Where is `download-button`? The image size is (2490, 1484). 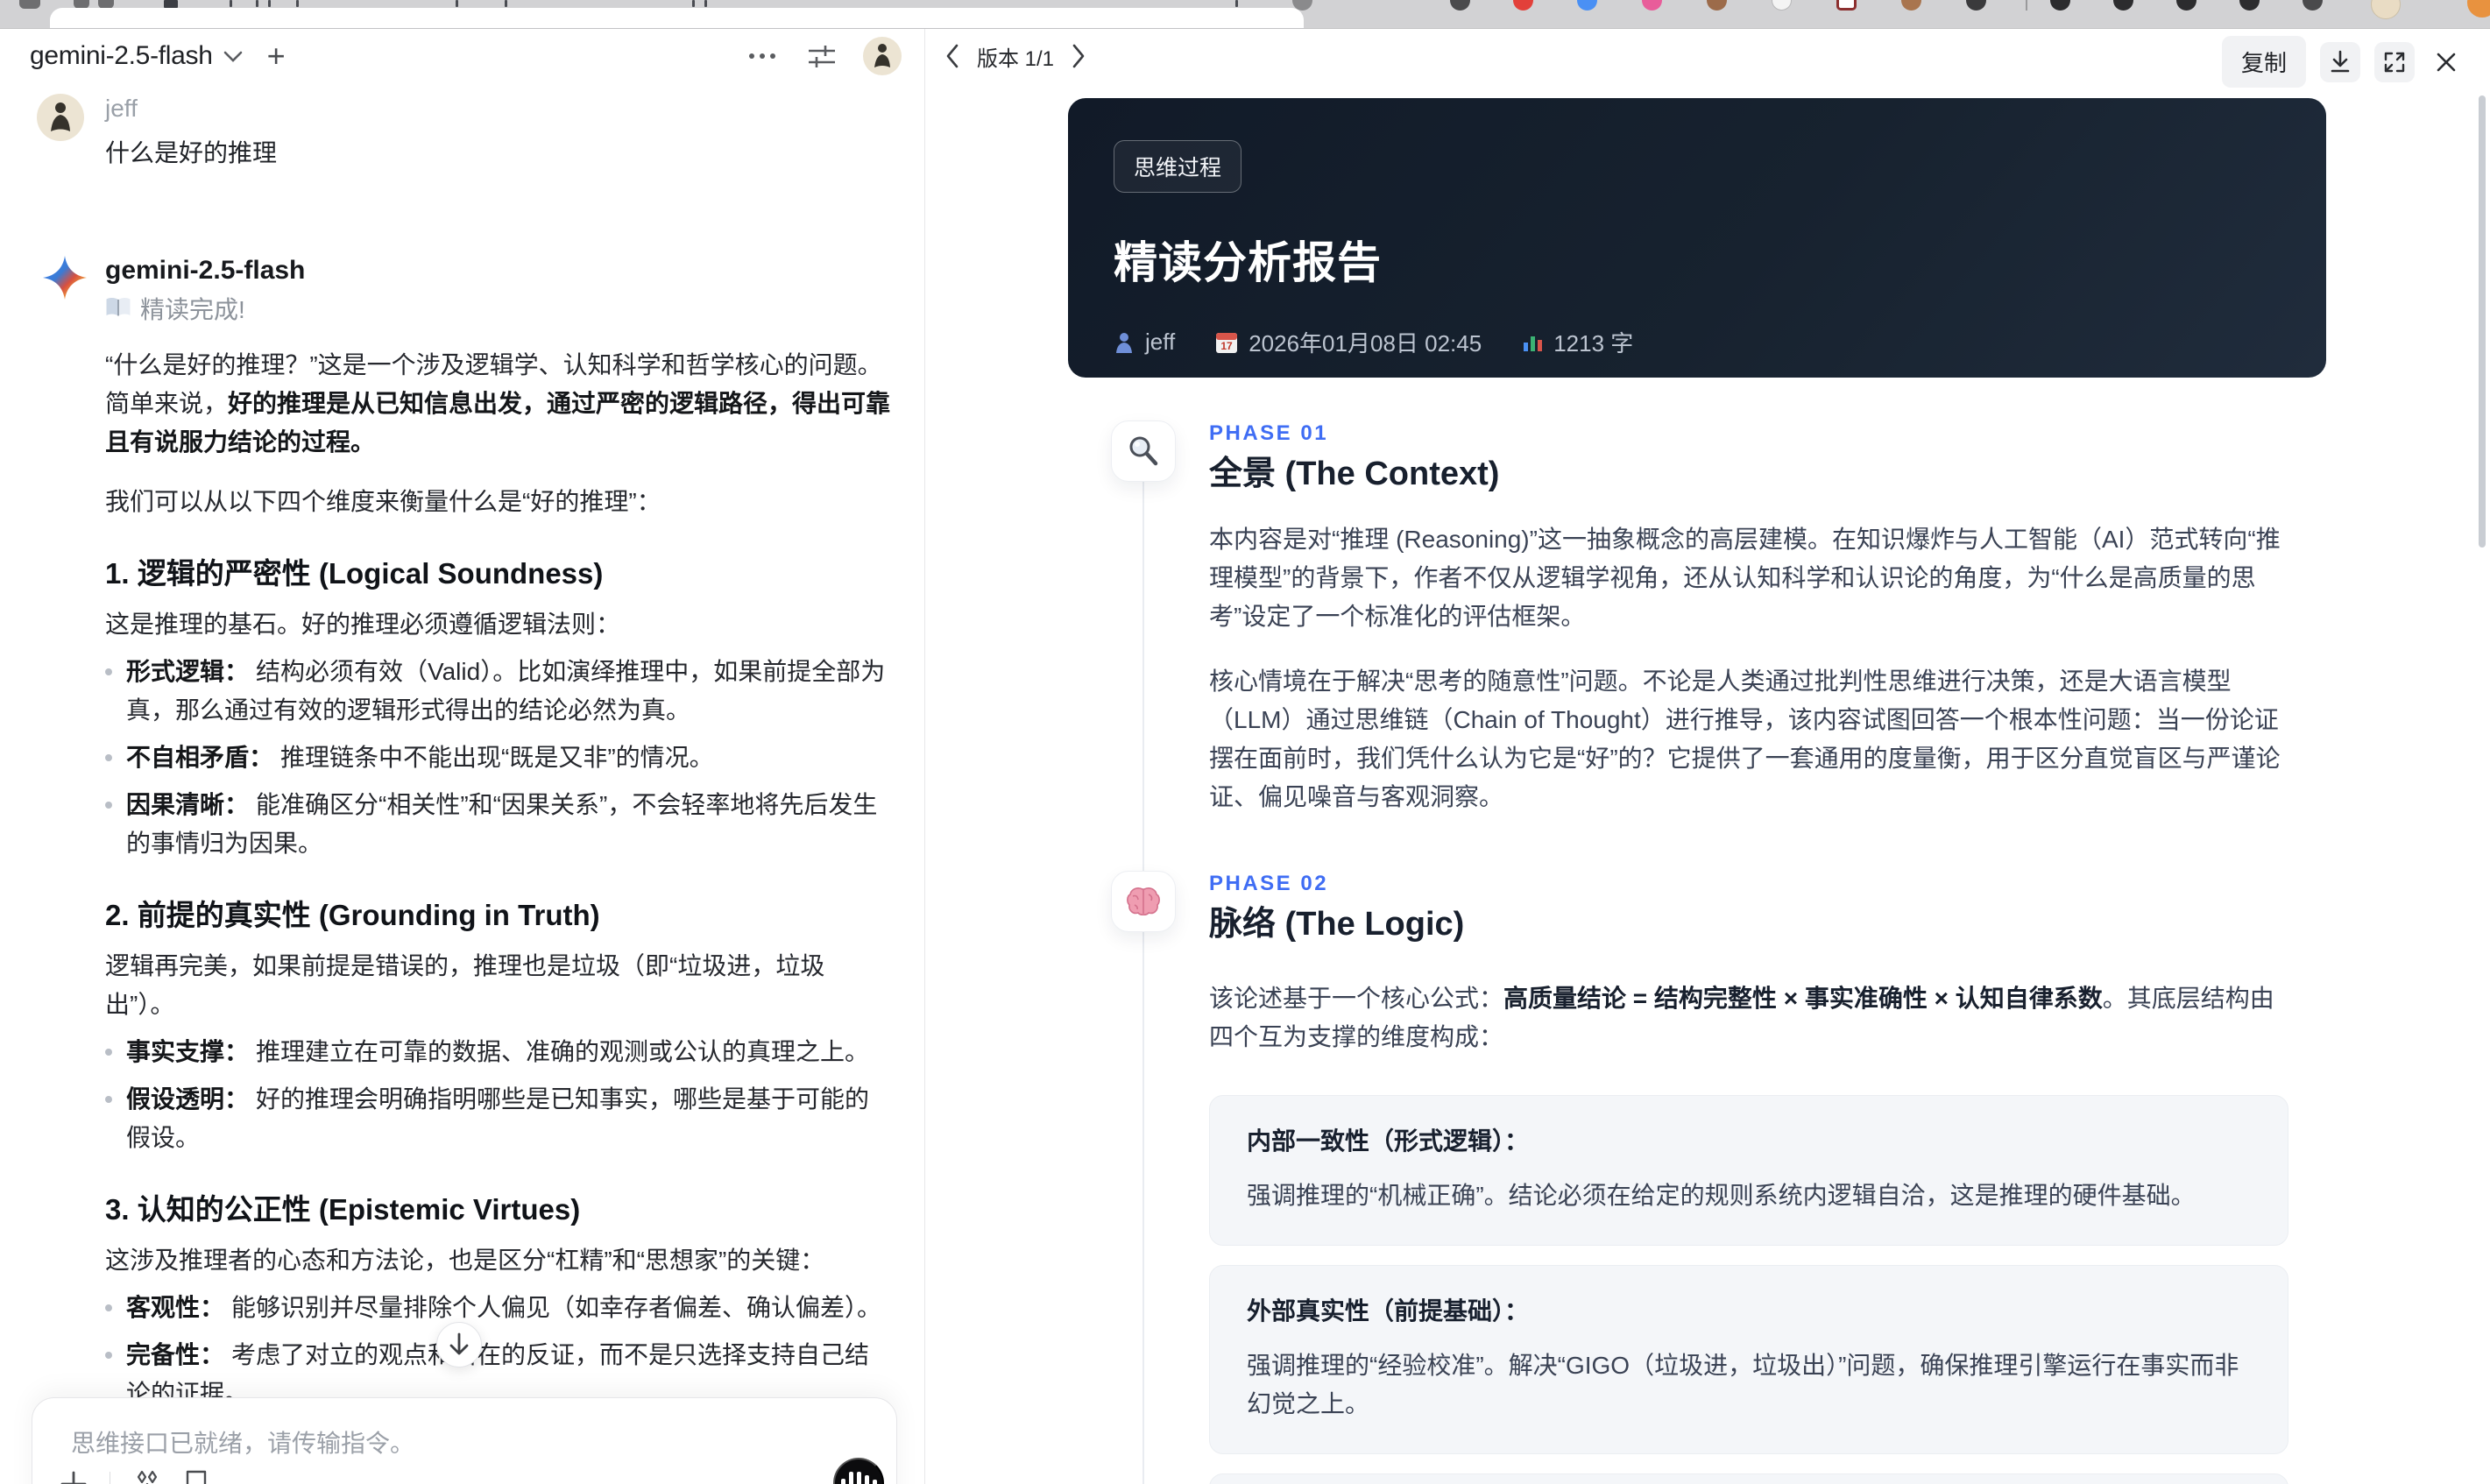 download-button is located at coordinates (2340, 61).